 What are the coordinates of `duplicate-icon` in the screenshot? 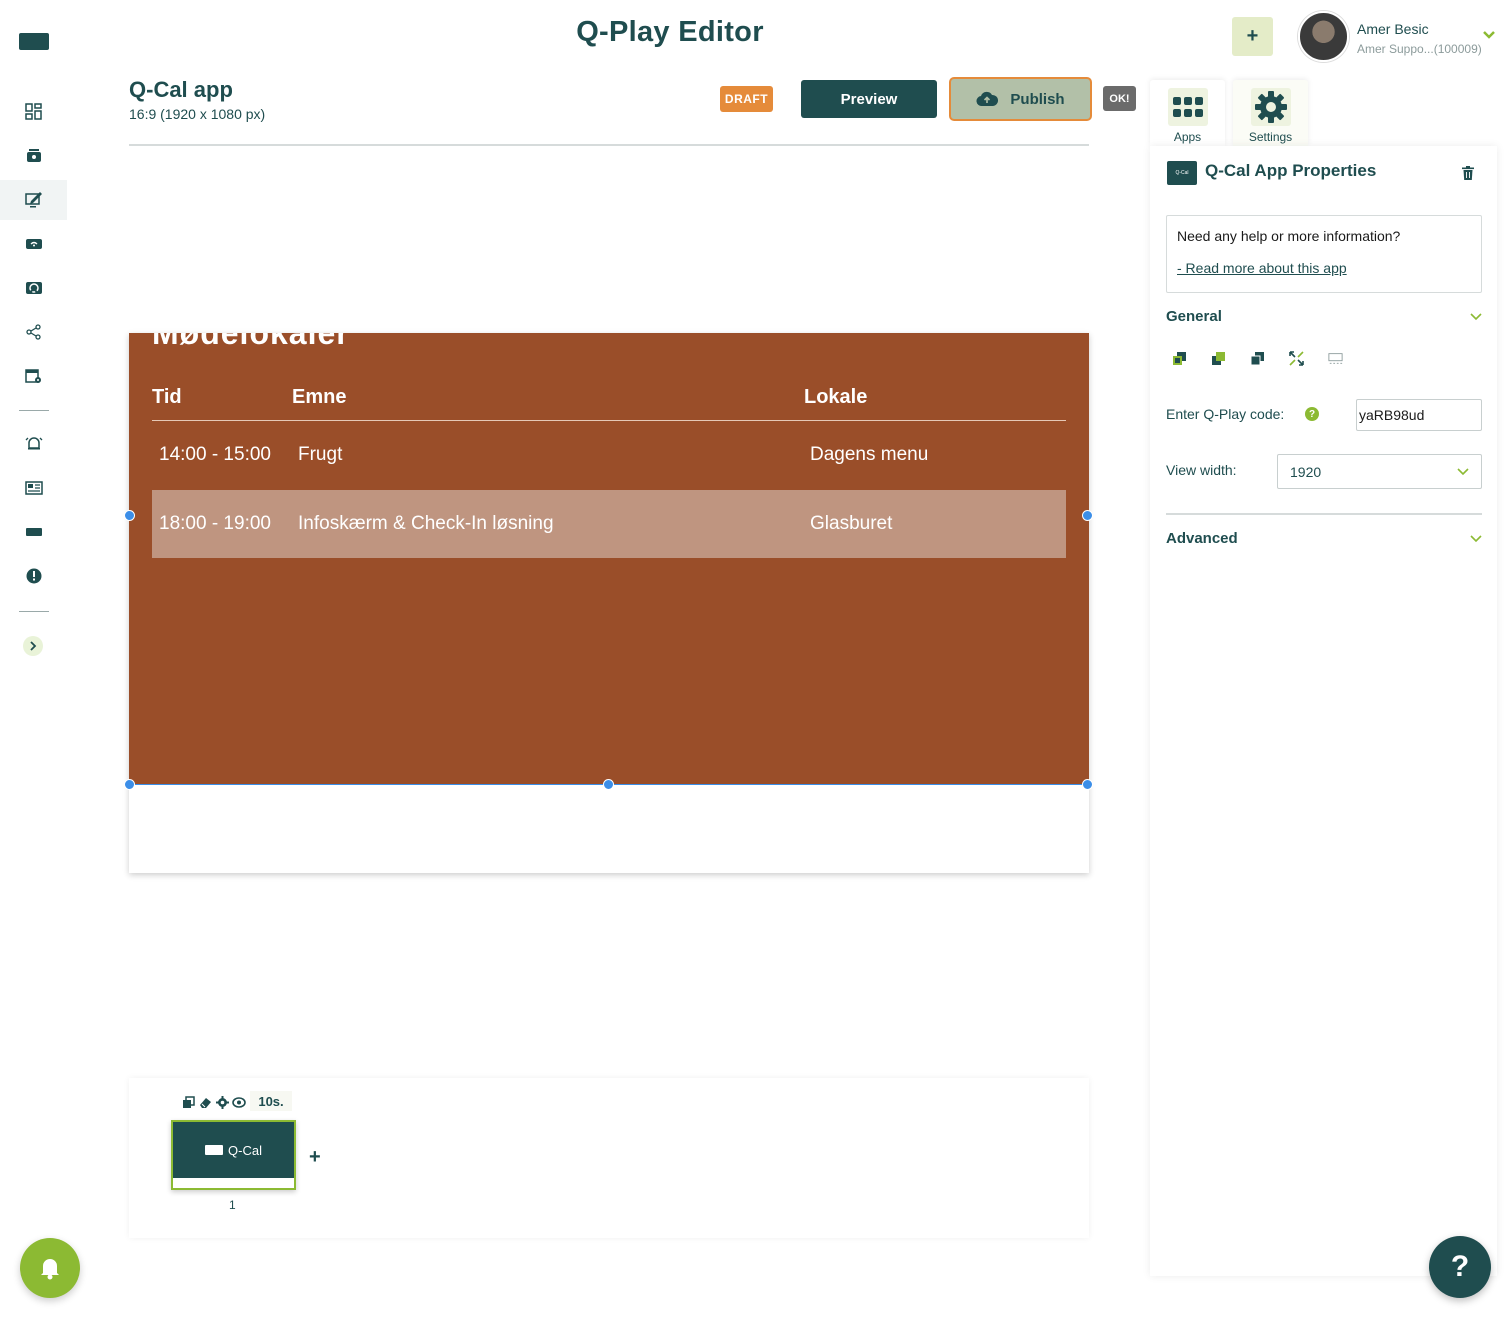 It's located at (1179, 358).